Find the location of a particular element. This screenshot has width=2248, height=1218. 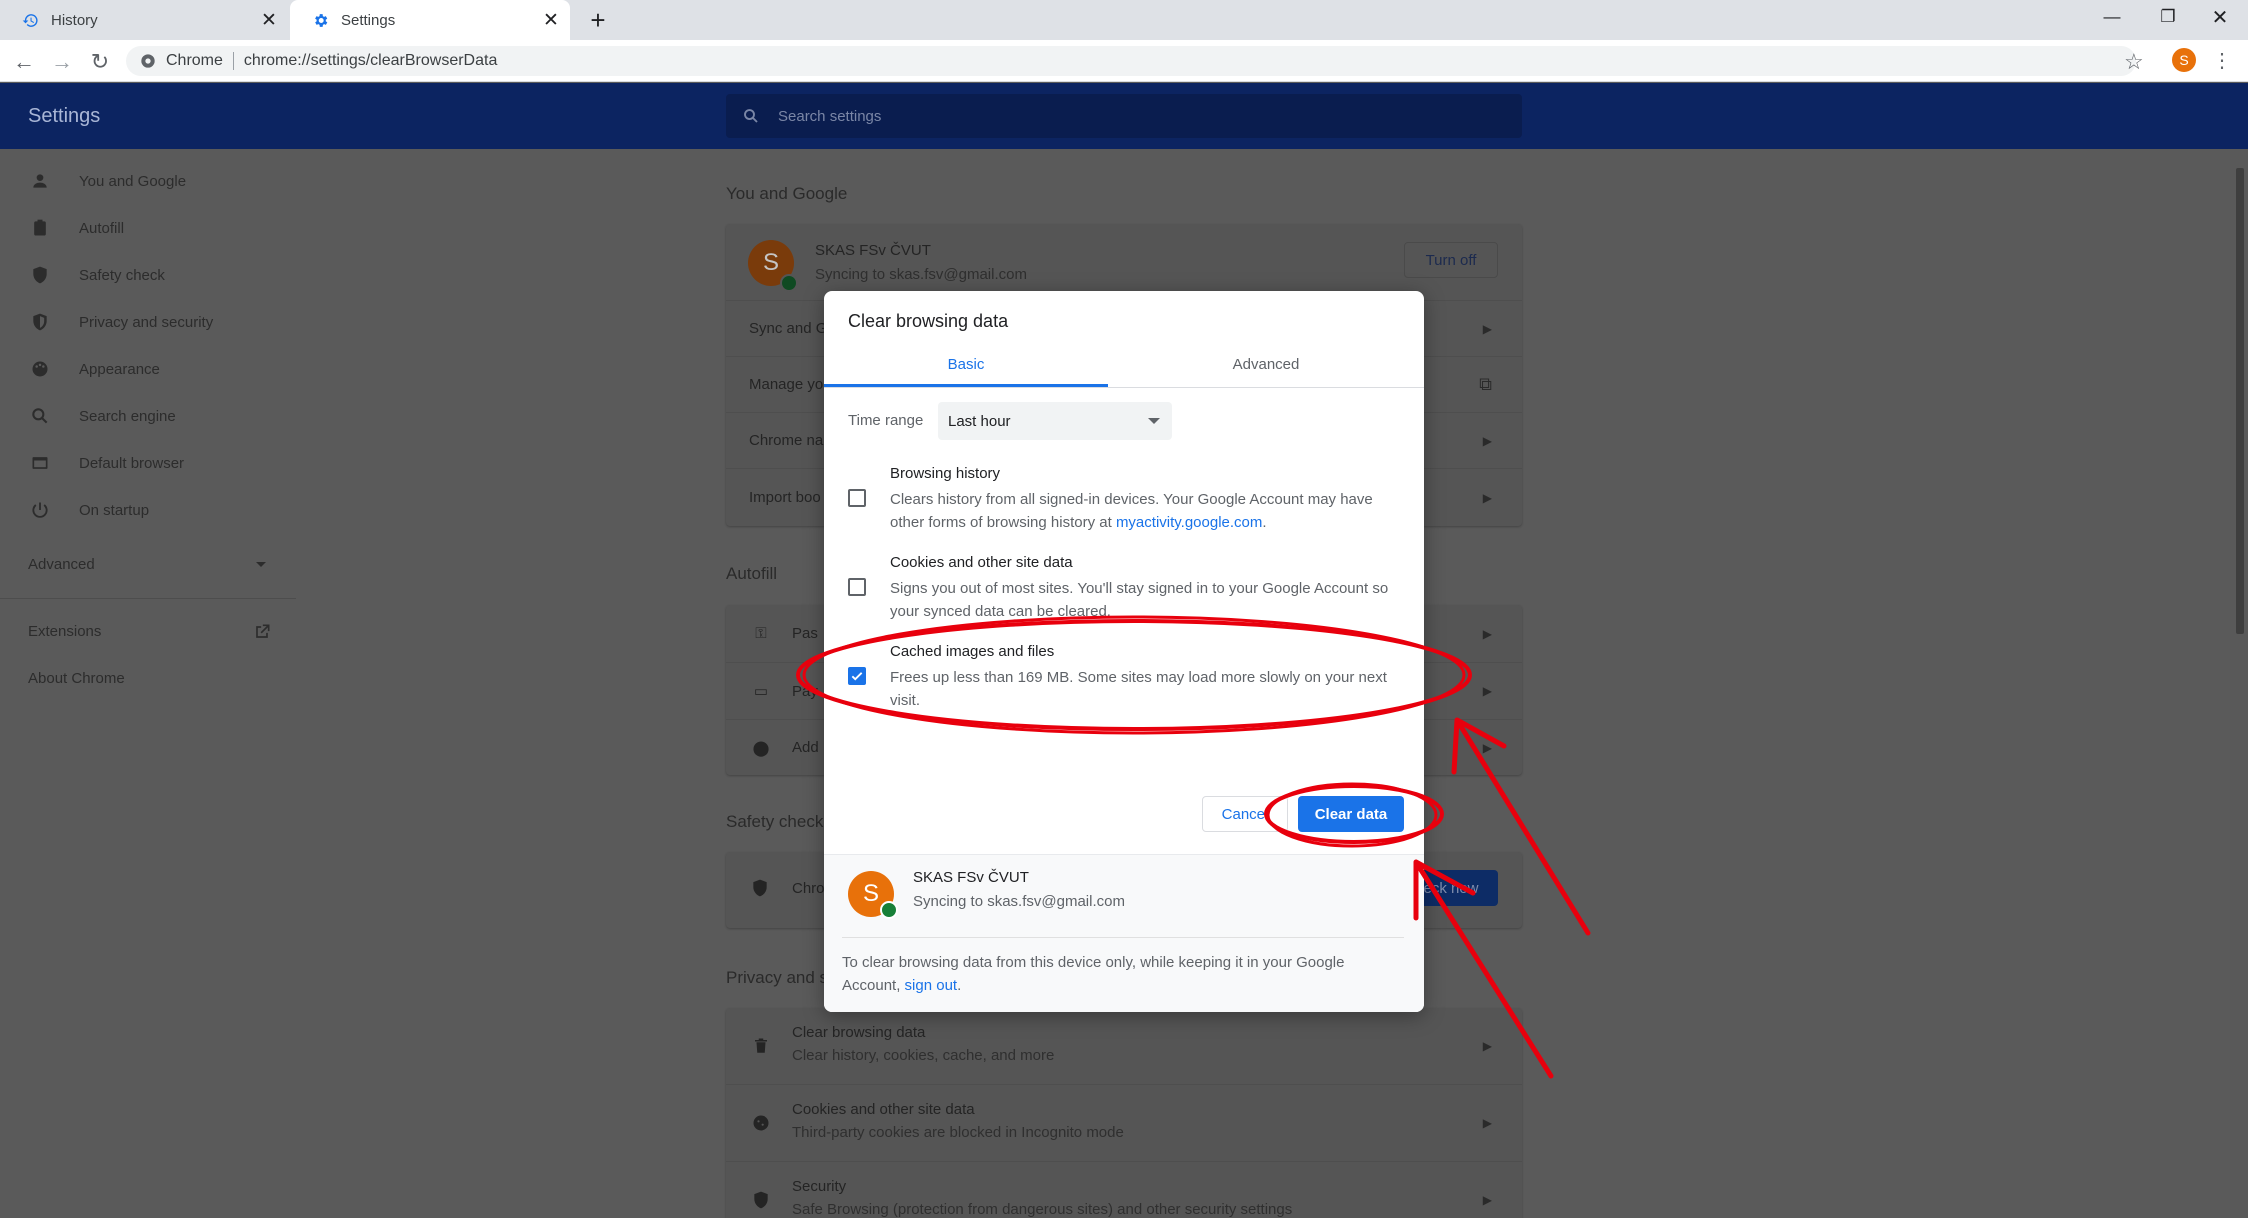

bookmark-star-icon: ☆ is located at coordinates (2134, 62).